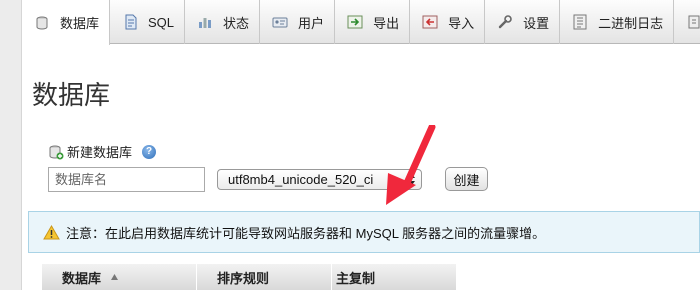  I want to click on create-database-label: 新建数据库, so click(100, 152).